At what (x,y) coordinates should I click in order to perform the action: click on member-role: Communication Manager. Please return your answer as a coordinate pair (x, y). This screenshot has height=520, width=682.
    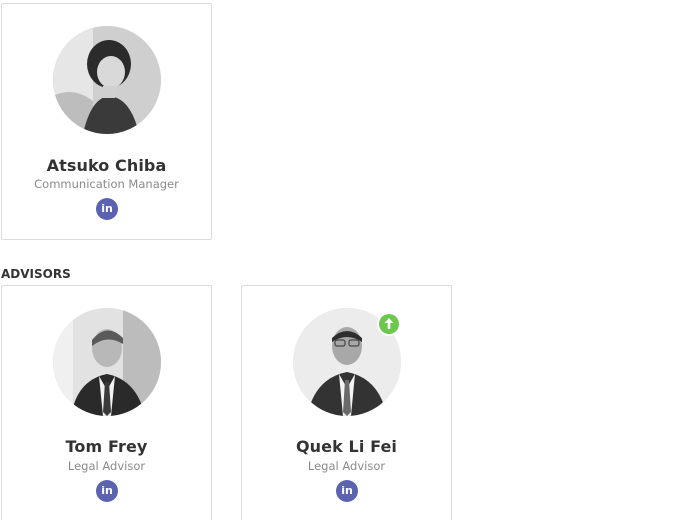
    Looking at the image, I should click on (106, 184).